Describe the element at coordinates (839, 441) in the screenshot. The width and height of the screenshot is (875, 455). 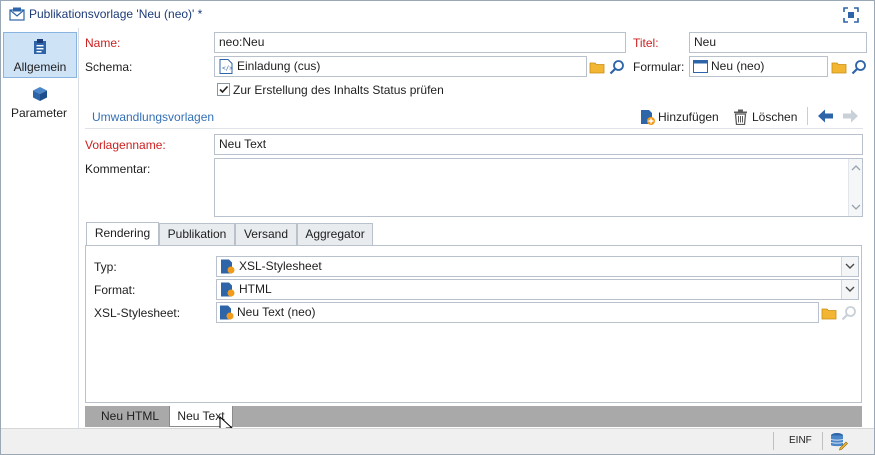
I see `database-icon` at that location.